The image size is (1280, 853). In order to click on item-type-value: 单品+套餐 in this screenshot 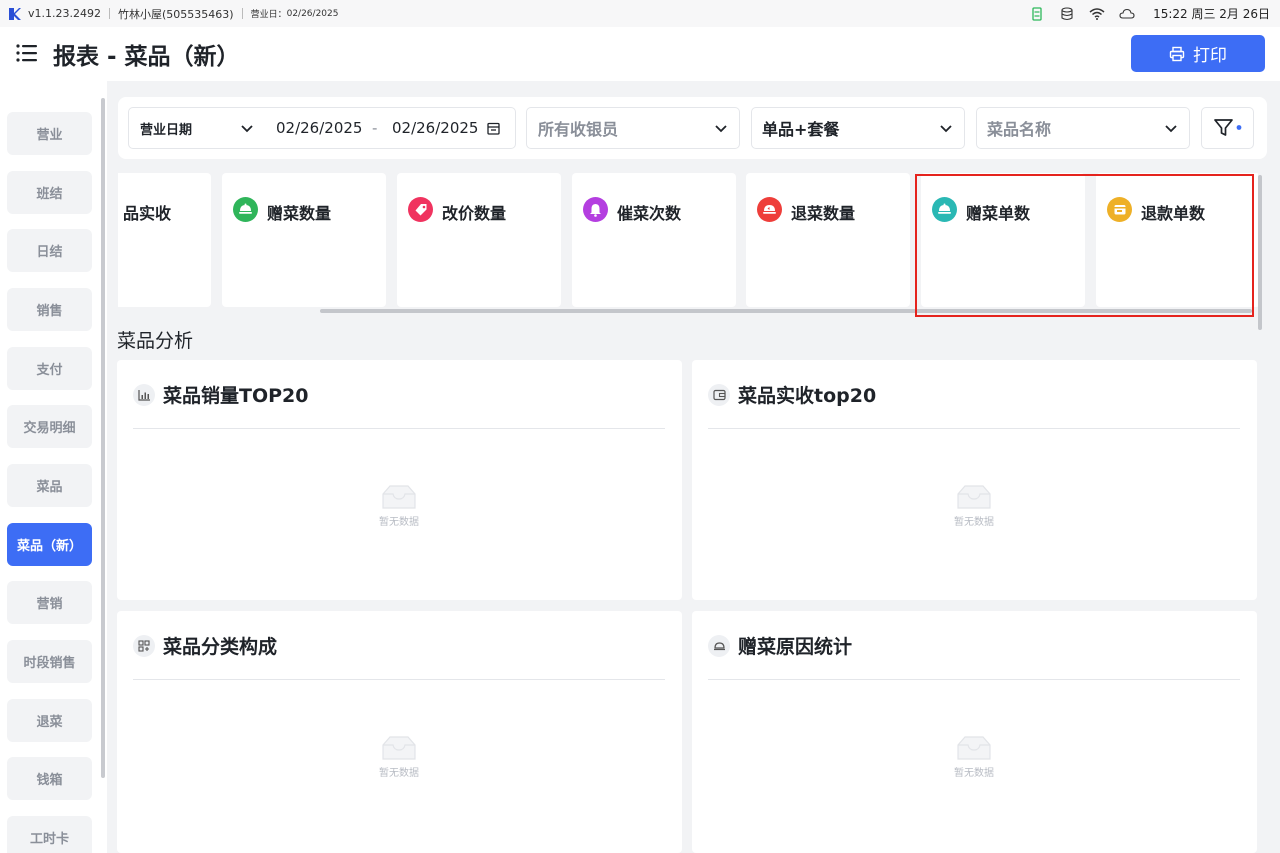, I will do `click(801, 129)`.